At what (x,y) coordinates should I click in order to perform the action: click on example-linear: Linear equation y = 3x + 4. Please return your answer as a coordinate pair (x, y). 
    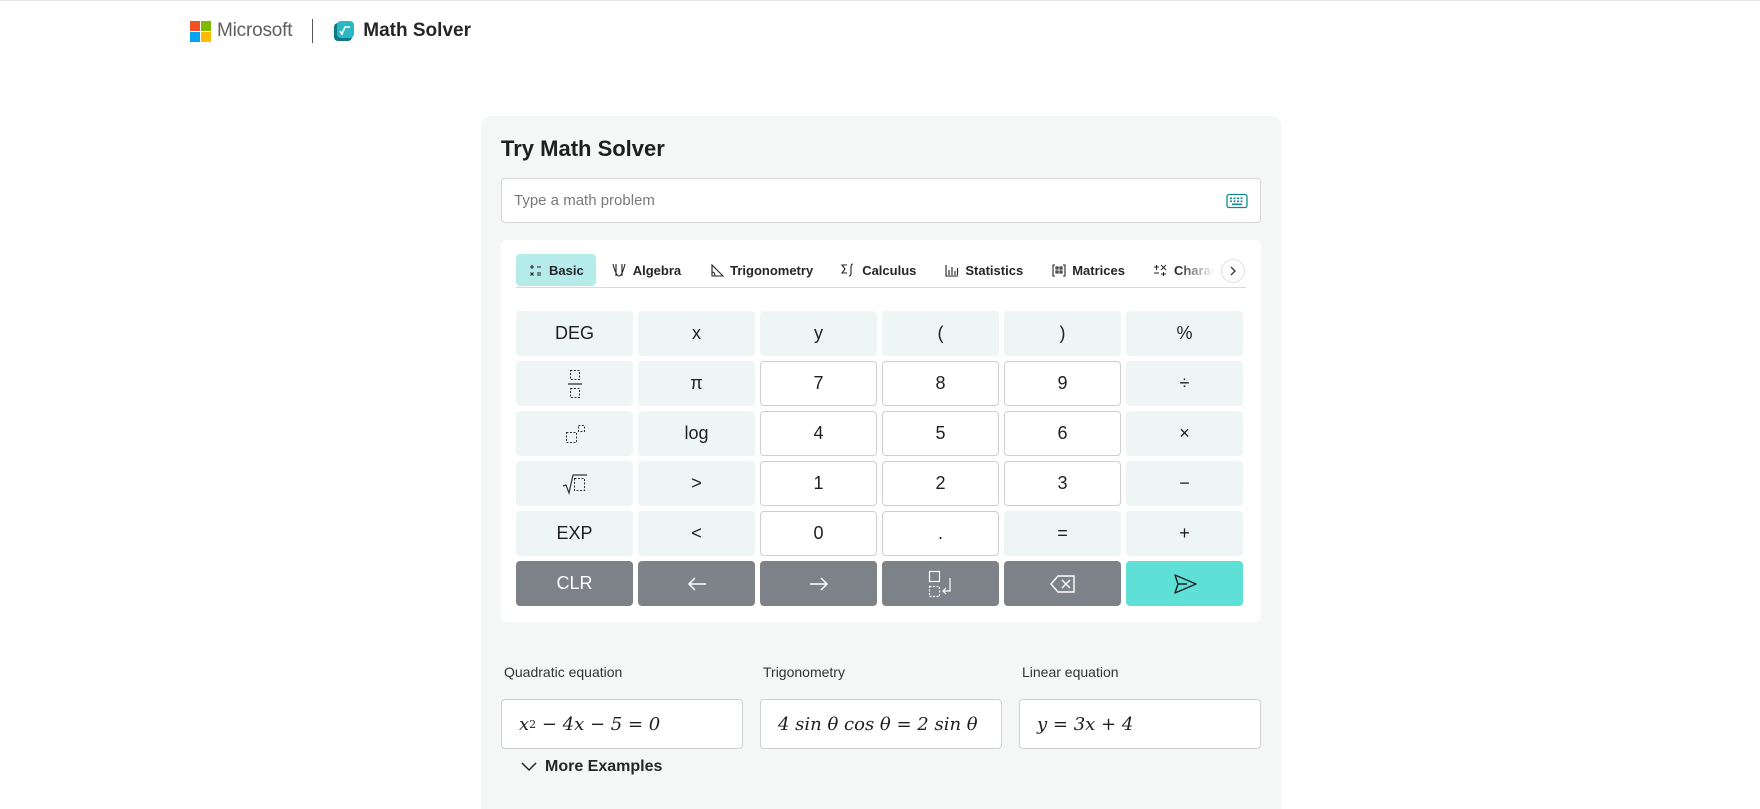
    Looking at the image, I should click on (1140, 706).